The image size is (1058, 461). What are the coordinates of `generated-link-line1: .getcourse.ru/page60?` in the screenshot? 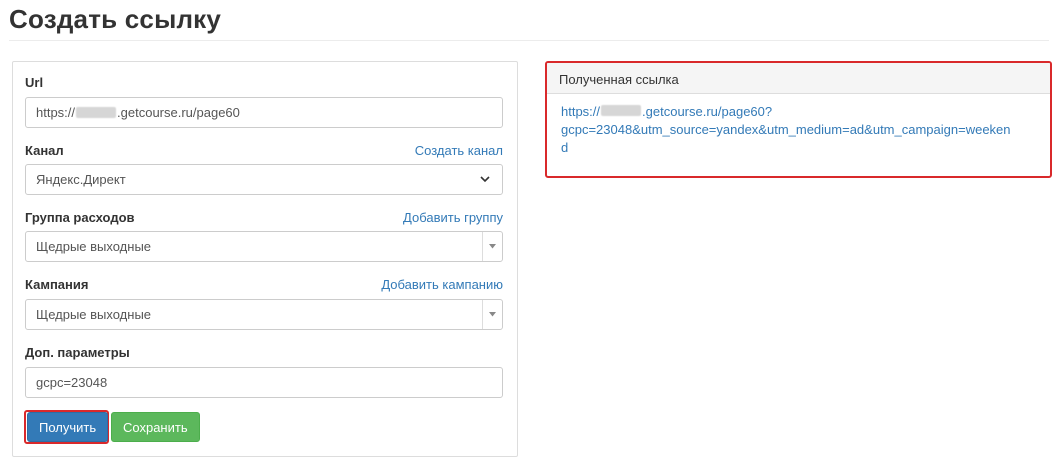 It's located at (707, 111).